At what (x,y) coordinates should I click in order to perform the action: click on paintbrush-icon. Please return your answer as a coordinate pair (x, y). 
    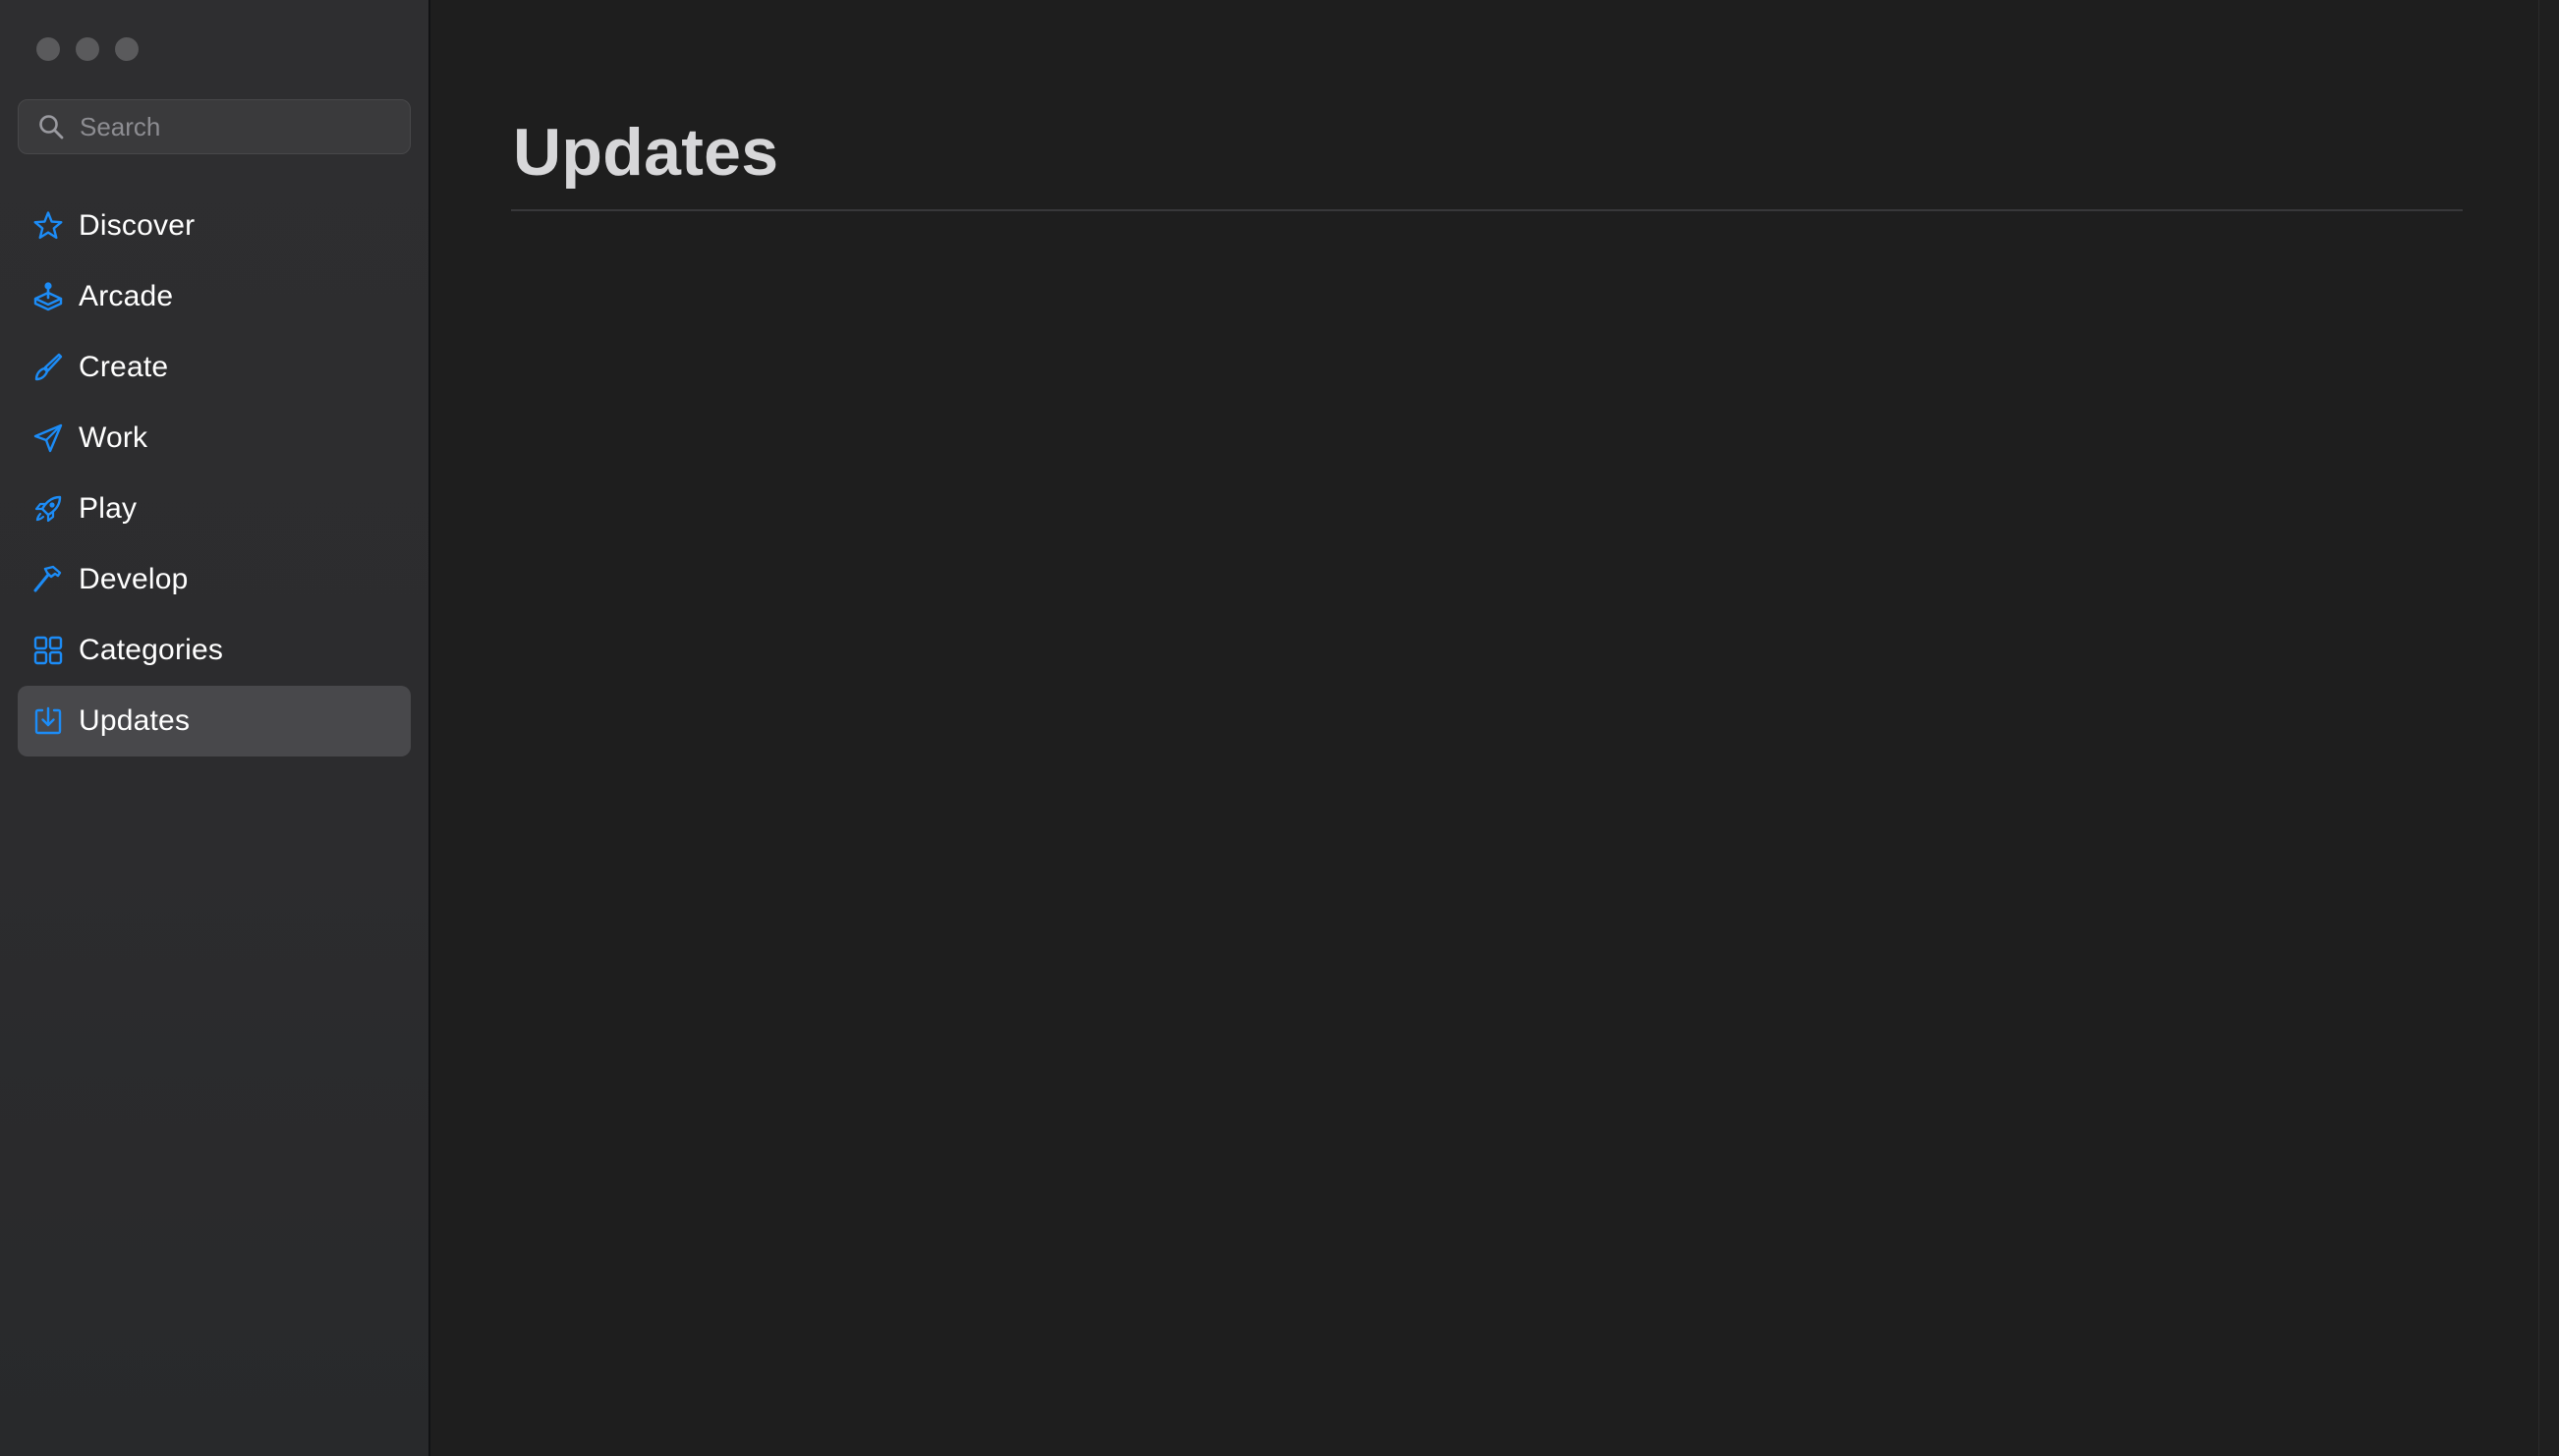
    Looking at the image, I should click on (48, 367).